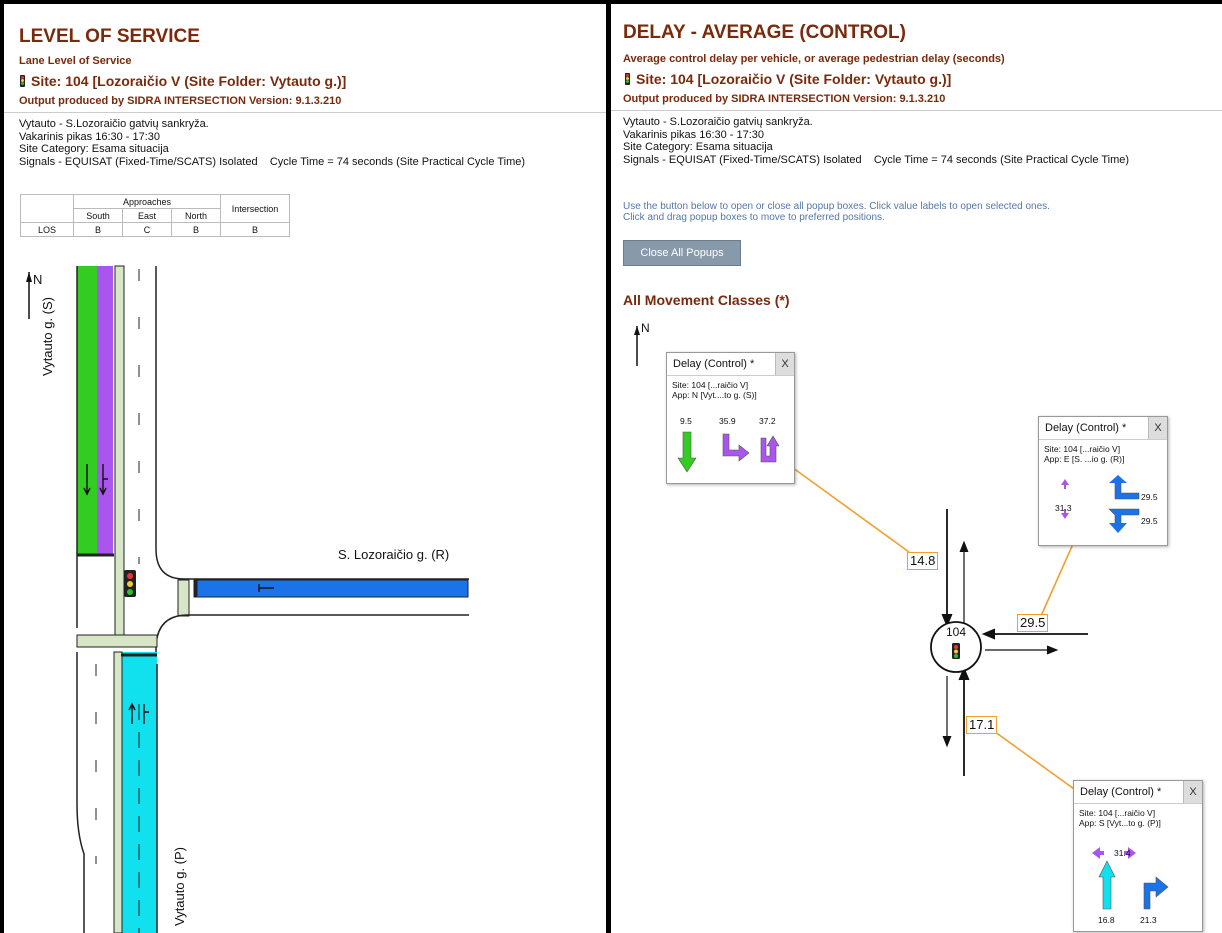 The width and height of the screenshot is (1222, 933). I want to click on road-label-south: Vytauto g. (P), so click(179, 886).